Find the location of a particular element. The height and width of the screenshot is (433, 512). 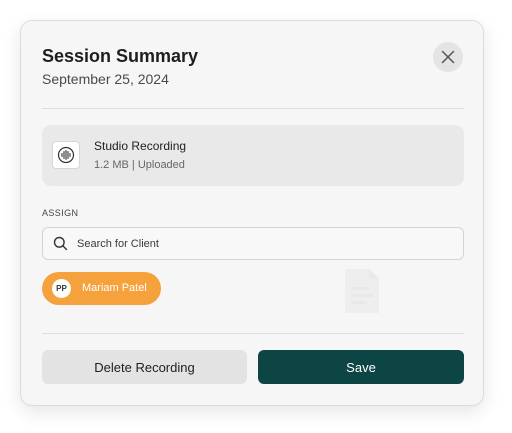

close-button is located at coordinates (448, 57).